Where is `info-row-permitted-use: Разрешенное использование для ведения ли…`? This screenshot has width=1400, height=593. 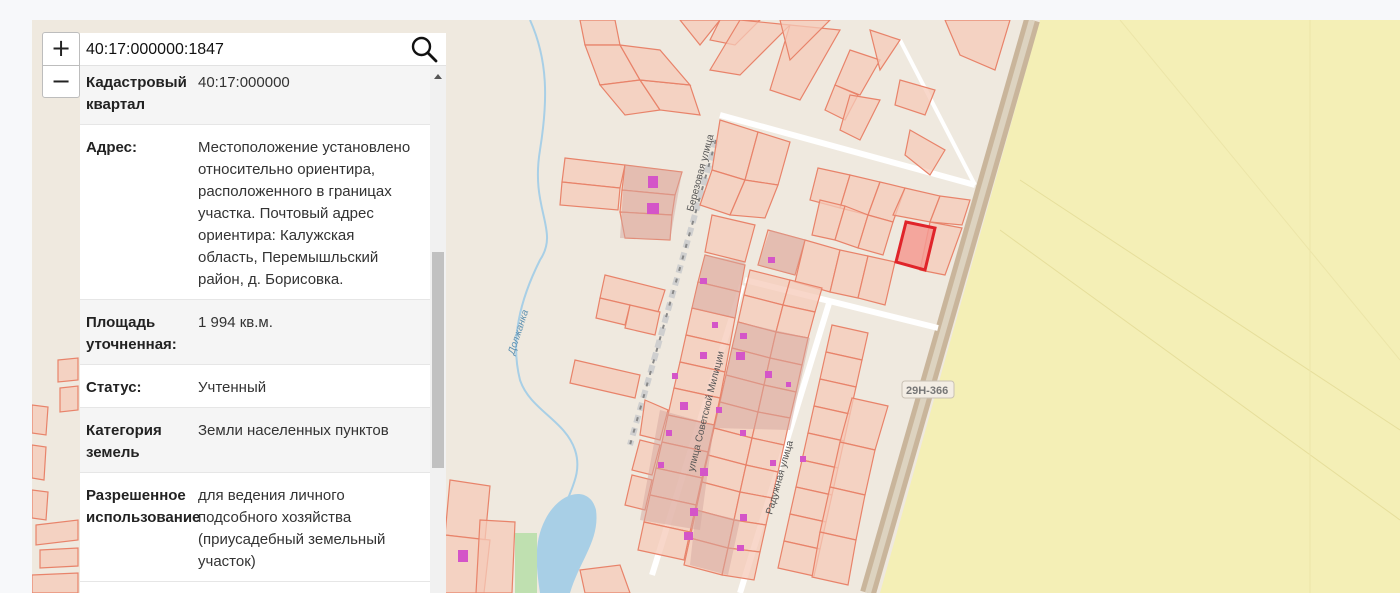
info-row-permitted-use: Разрешенное использование для ведения ли… is located at coordinates (255, 527).